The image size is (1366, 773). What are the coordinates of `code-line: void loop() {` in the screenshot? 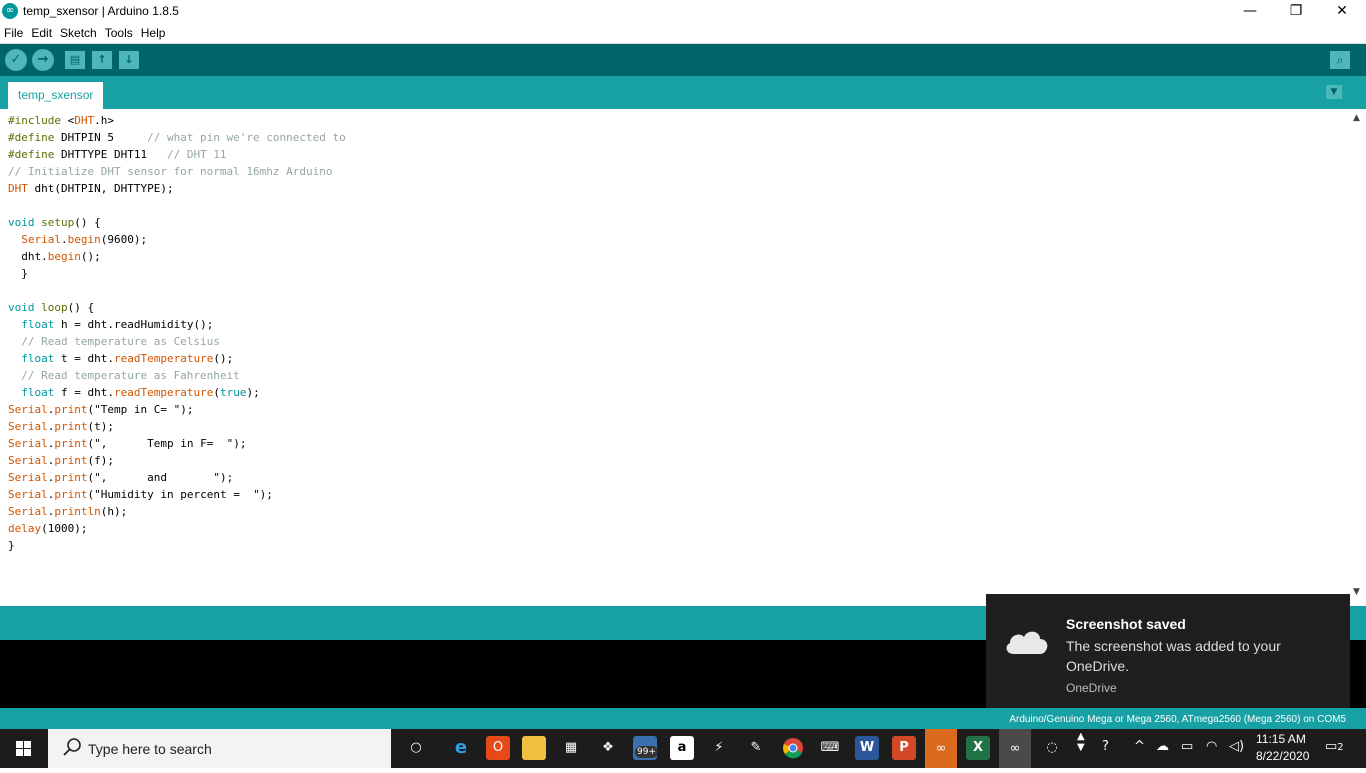 It's located at (177, 307).